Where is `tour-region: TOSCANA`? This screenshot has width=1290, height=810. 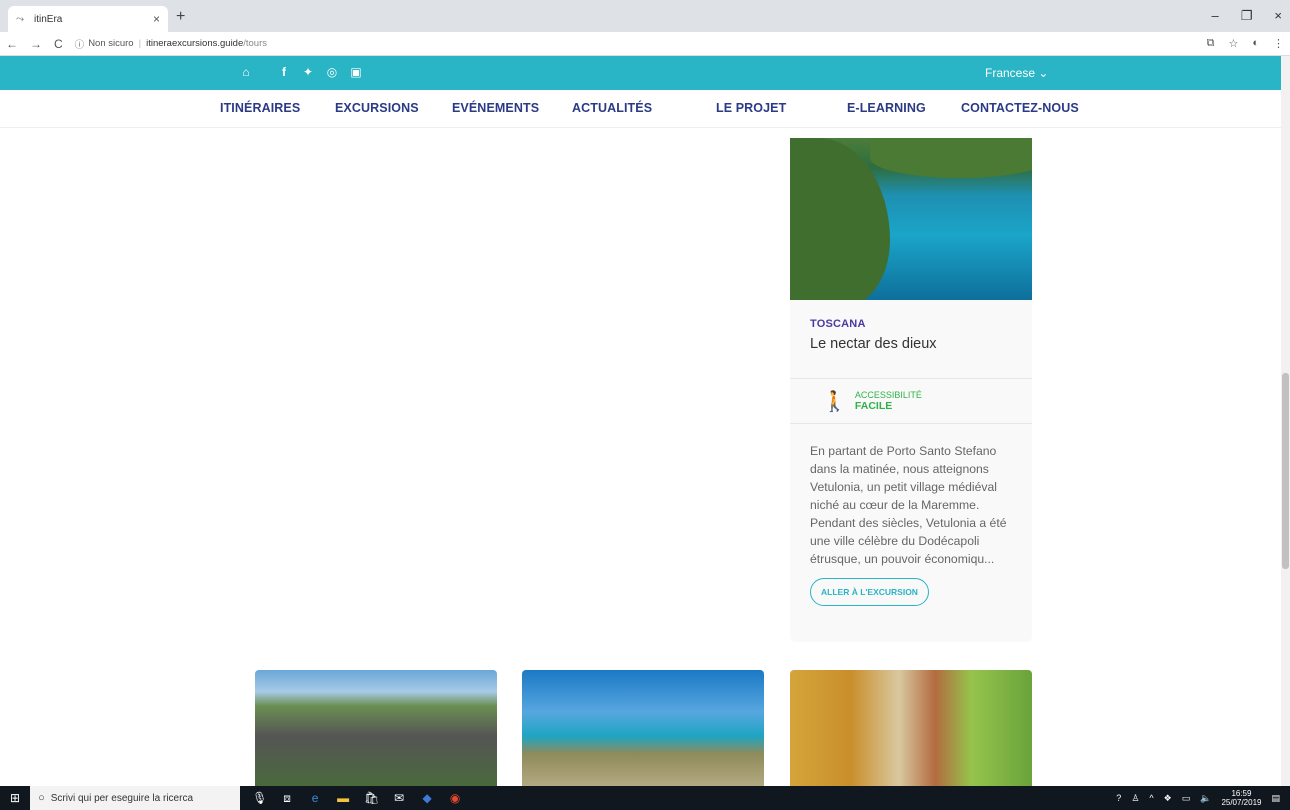 tour-region: TOSCANA is located at coordinates (838, 324).